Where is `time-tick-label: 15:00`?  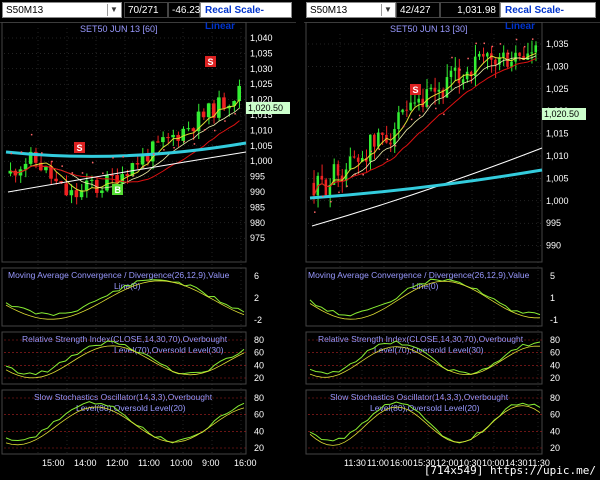
time-tick-label: 15:00 is located at coordinates (53, 463).